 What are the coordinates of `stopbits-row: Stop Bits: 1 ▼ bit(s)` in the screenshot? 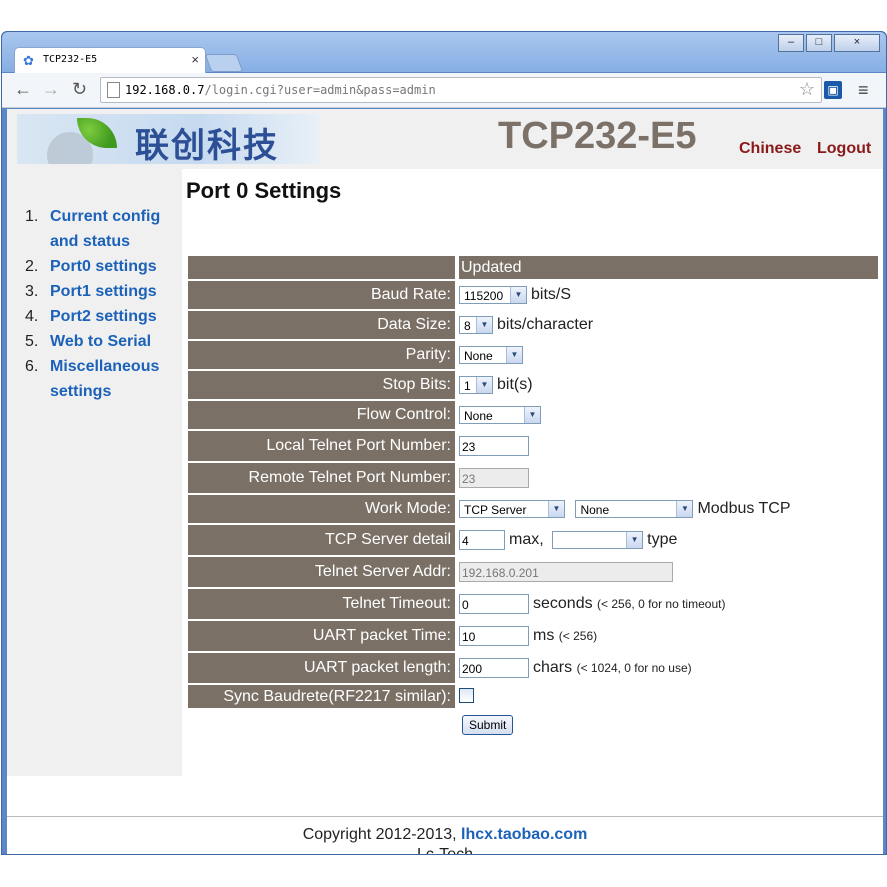 It's located at (533, 385).